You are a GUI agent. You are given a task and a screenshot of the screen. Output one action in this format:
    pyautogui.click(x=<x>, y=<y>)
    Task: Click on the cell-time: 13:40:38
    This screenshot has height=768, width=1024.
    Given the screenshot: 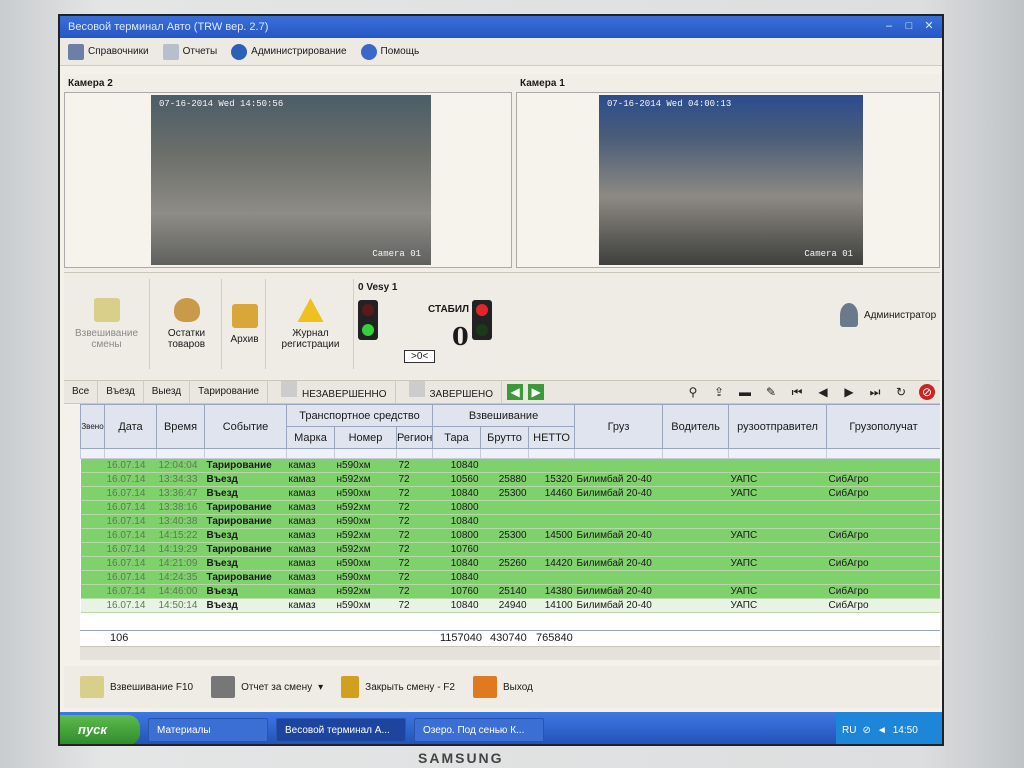 What is the action you would take?
    pyautogui.click(x=180, y=521)
    